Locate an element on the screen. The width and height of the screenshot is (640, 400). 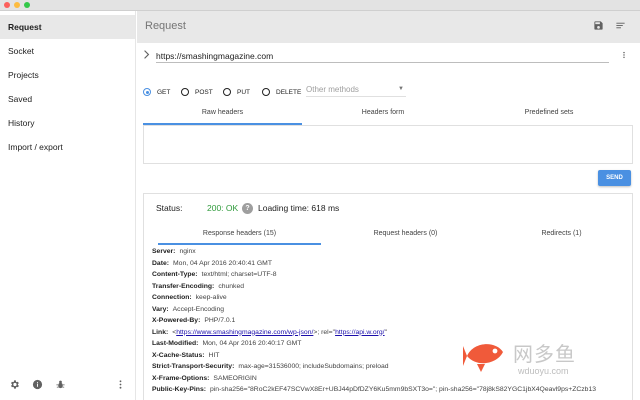
loading-time: Loading time: 618 ms is located at coordinates (299, 208).